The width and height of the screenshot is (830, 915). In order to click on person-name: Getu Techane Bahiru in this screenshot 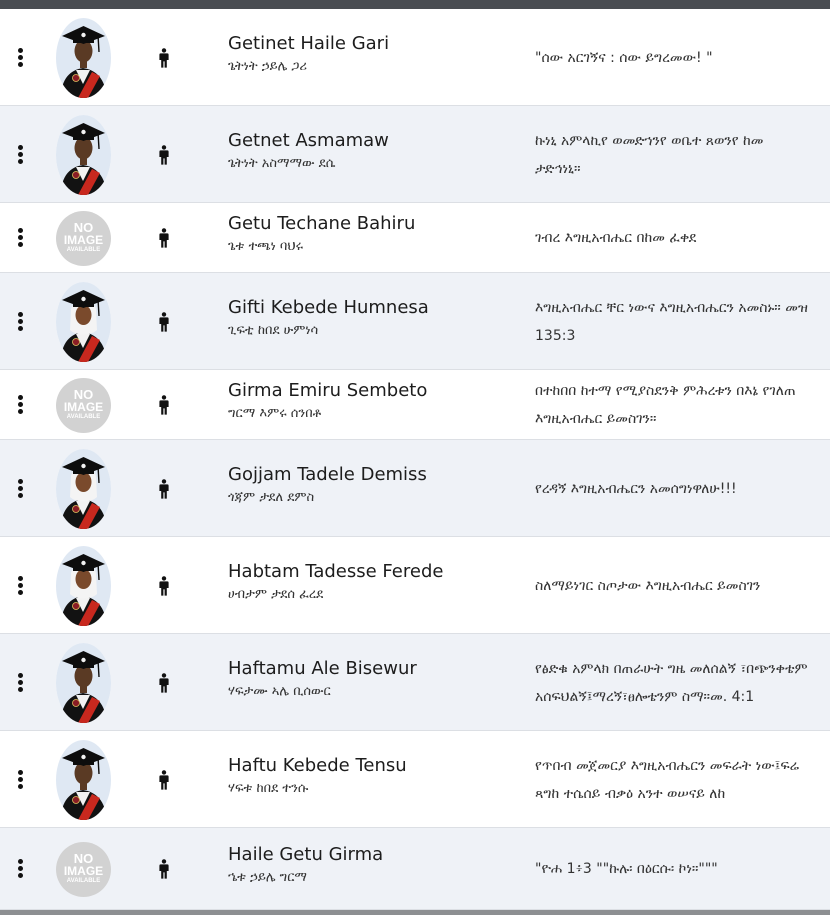, I will do `click(321, 223)`.